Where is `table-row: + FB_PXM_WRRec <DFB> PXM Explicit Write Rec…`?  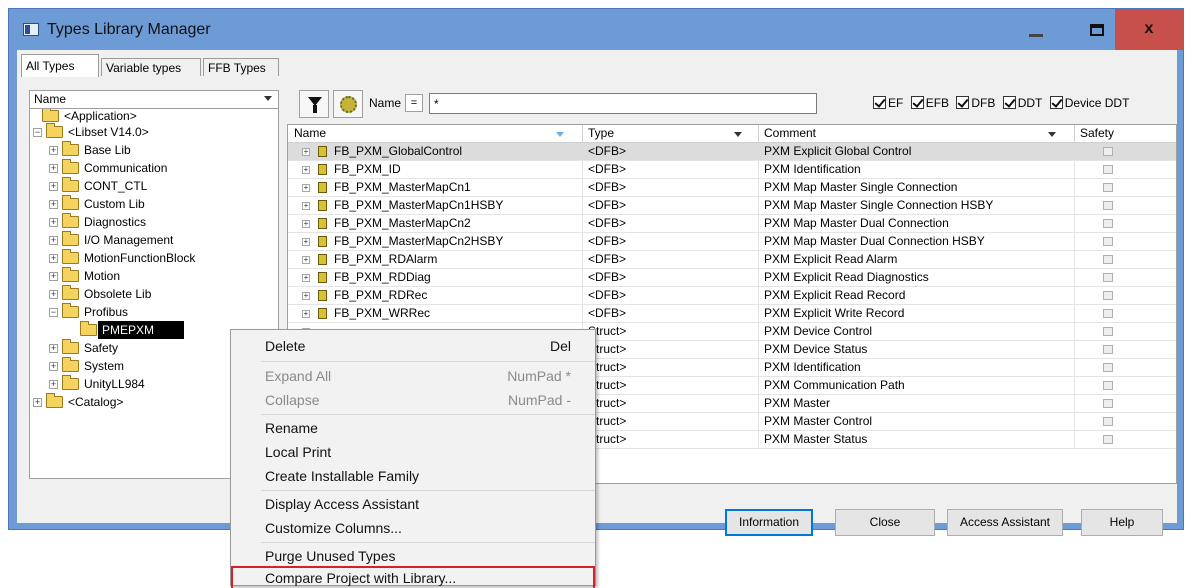
table-row: + FB_PXM_WRRec <DFB> PXM Explicit Write Rec… is located at coordinates (732, 314).